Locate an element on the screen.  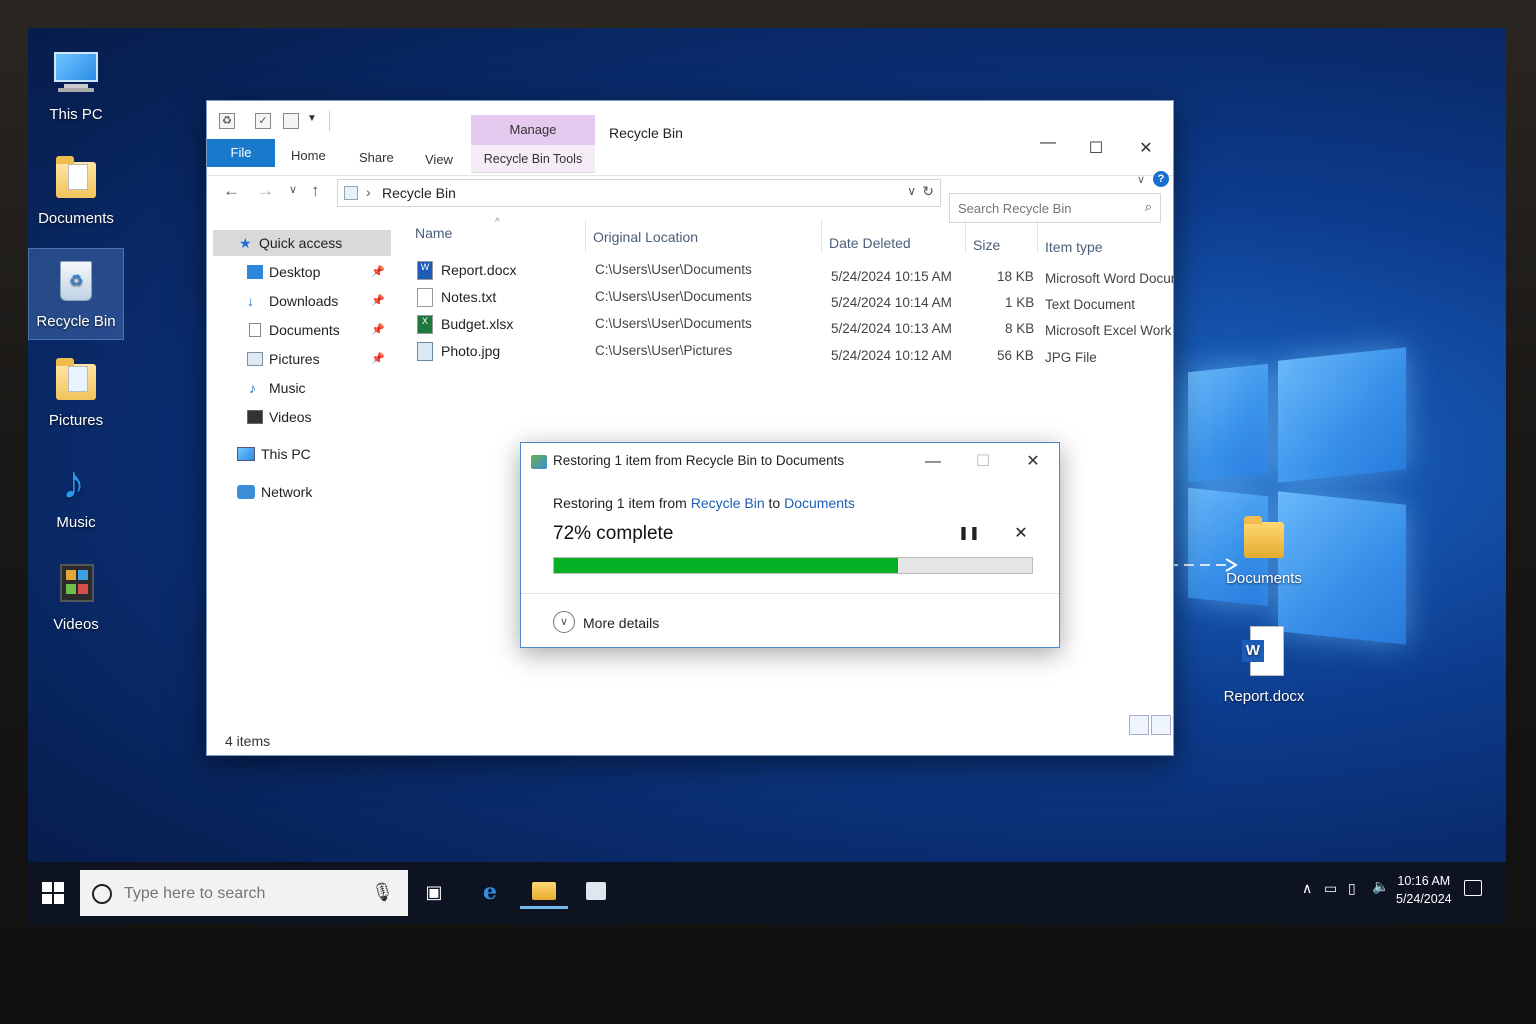
nav-item-network: Network is located at coordinates (302, 492).